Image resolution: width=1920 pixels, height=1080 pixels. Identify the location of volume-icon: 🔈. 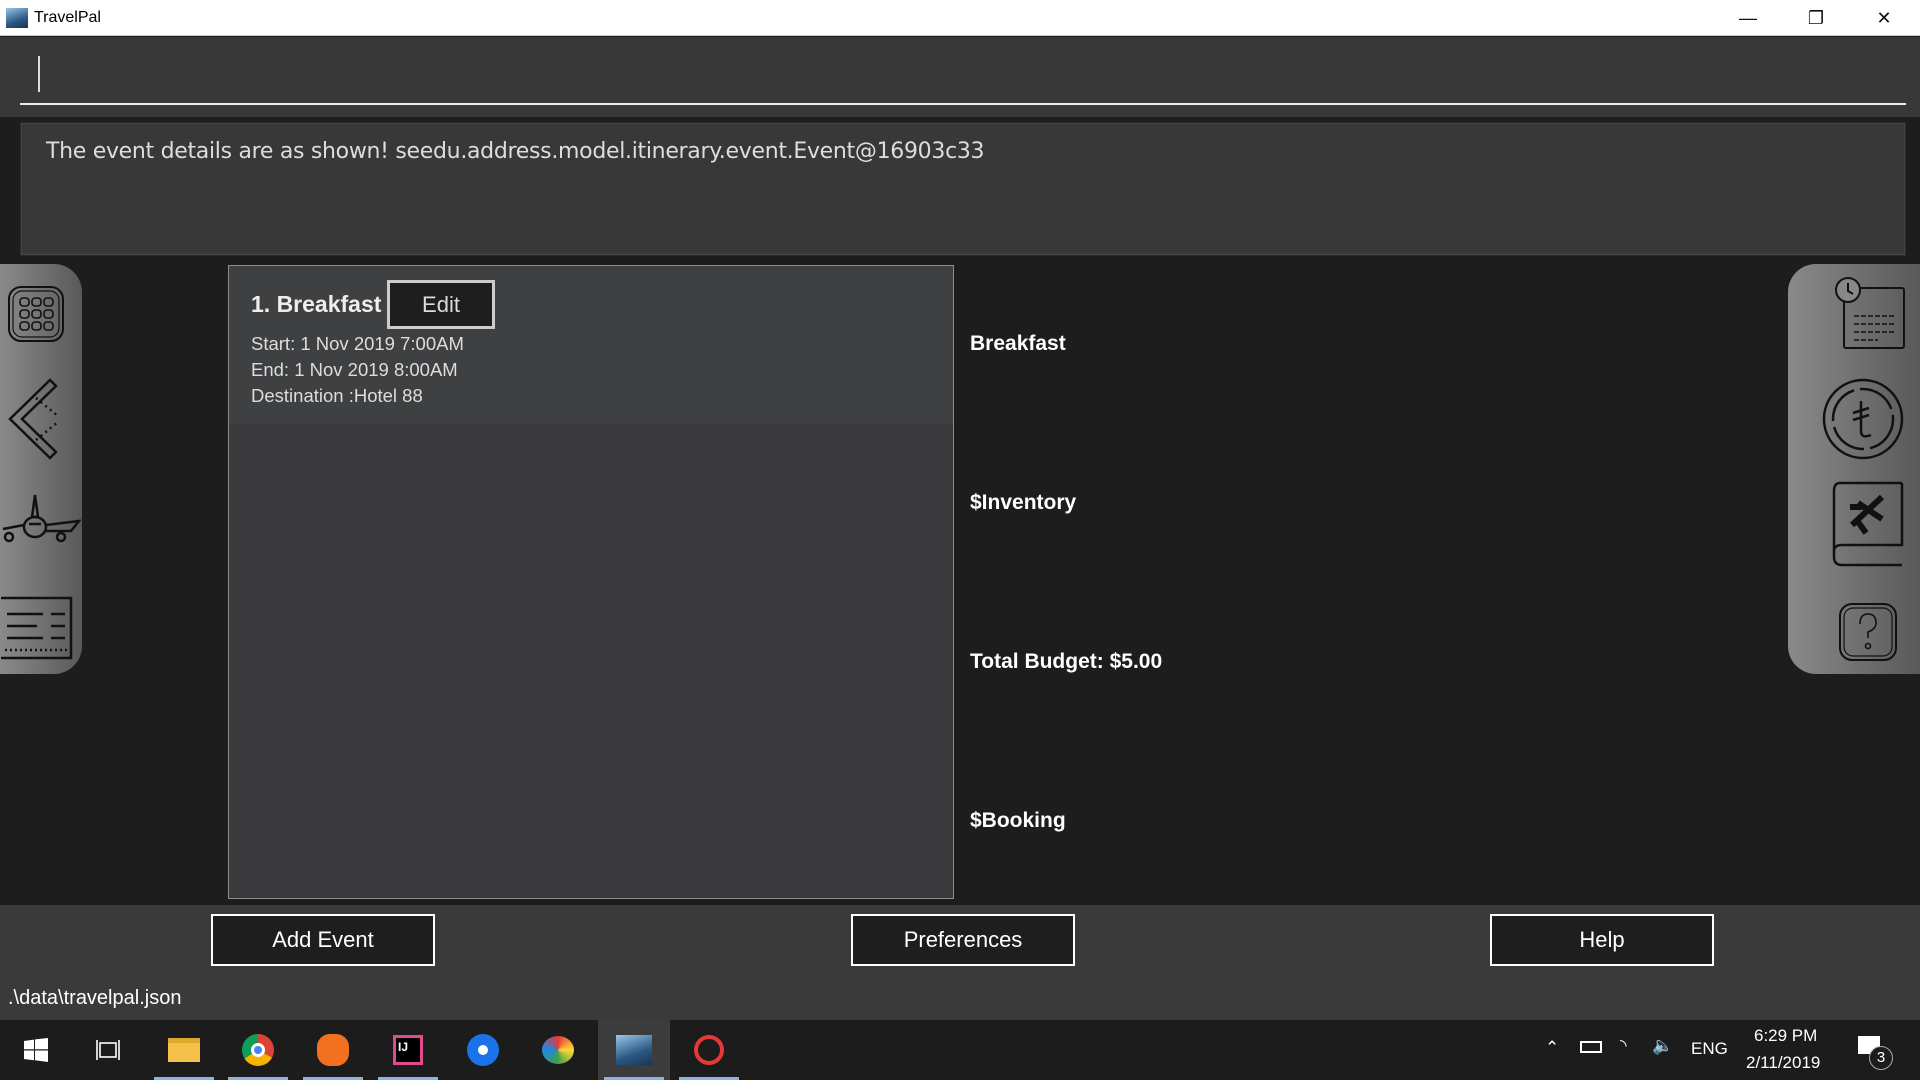
(1662, 1046).